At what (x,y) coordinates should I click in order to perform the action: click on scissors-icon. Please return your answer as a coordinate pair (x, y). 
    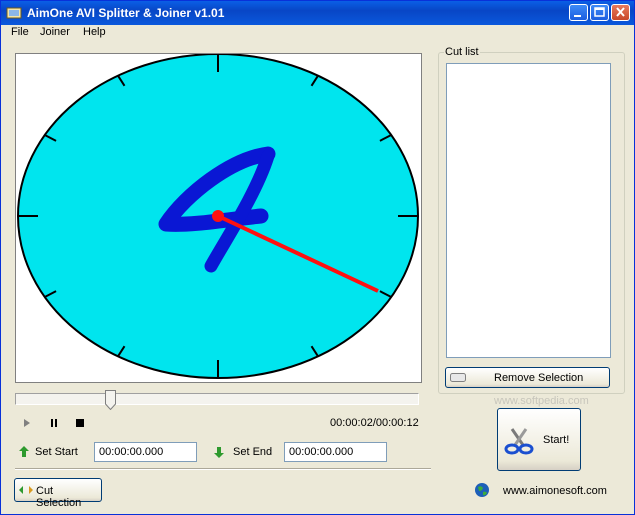
    Looking at the image, I should click on (519, 441).